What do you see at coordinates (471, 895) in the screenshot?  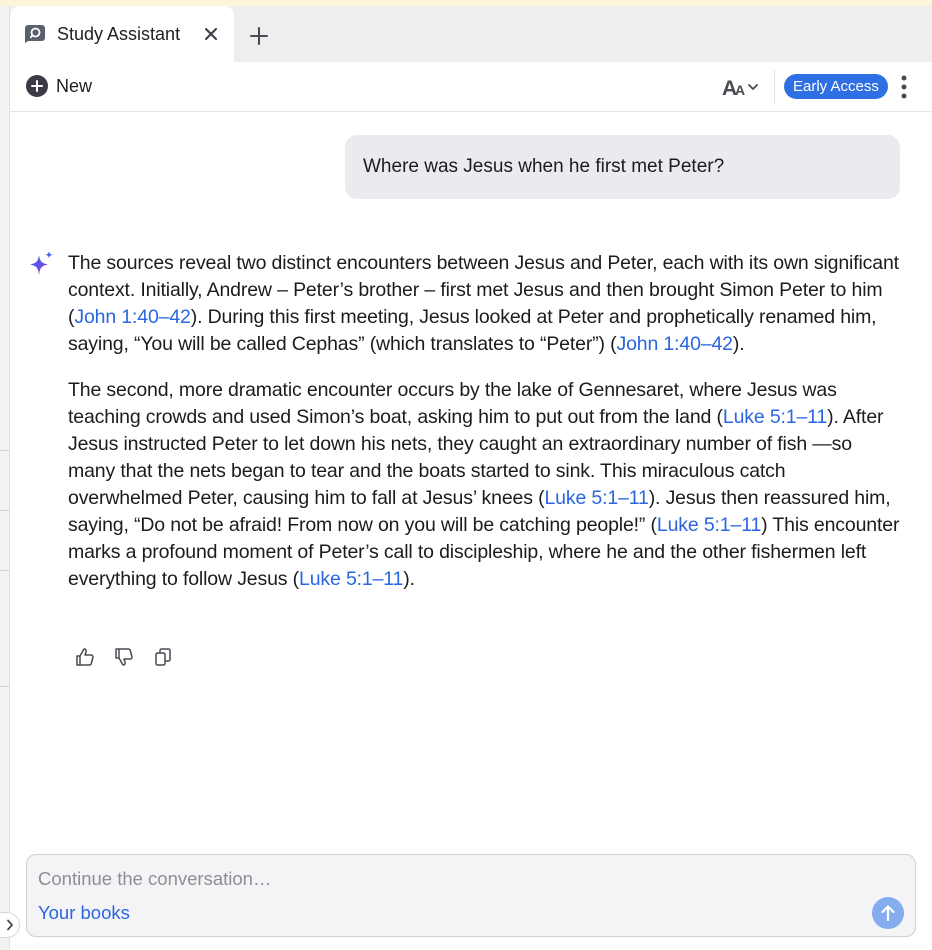 I see `composer: Your books` at bounding box center [471, 895].